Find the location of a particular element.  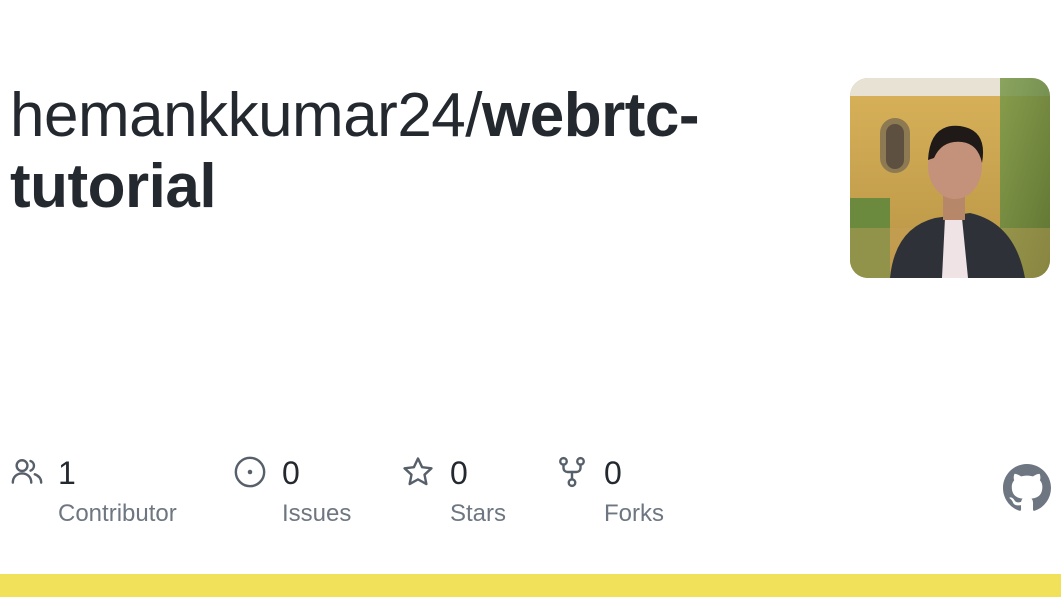

people-icon is located at coordinates (27, 471).